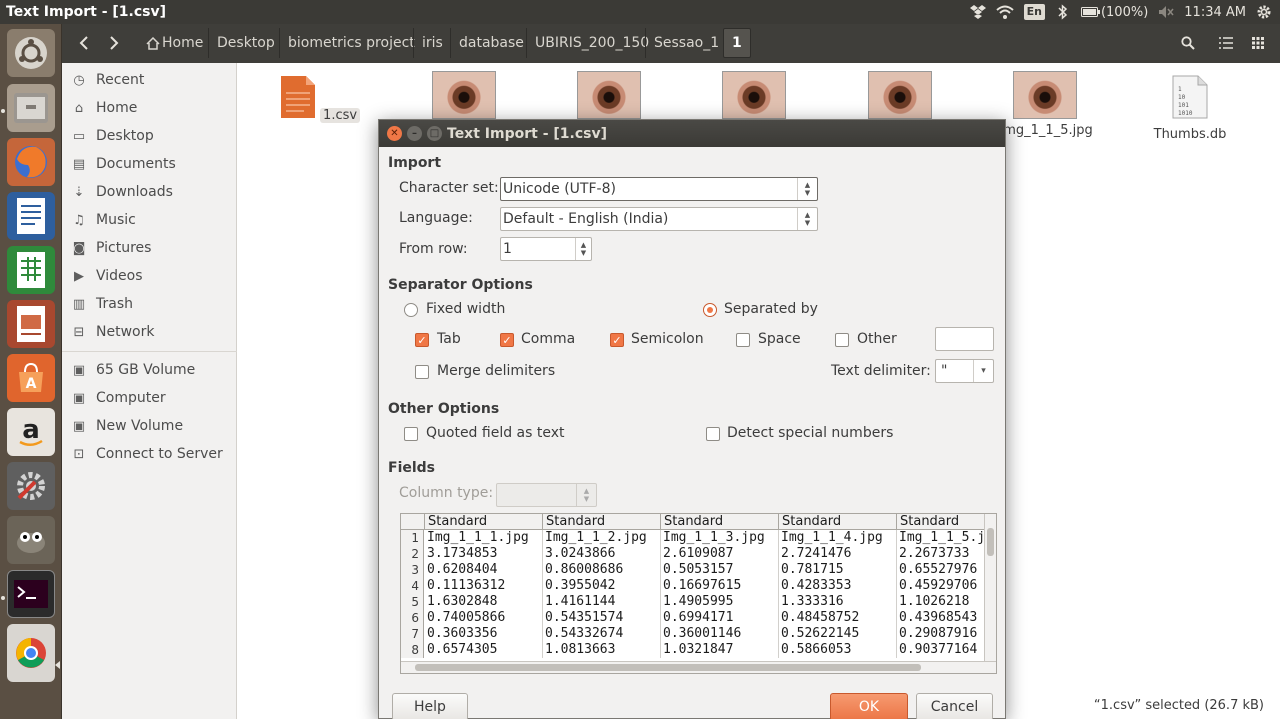 The width and height of the screenshot is (1280, 719). What do you see at coordinates (1063, 12) in the screenshot?
I see `bluetooth-icon` at bounding box center [1063, 12].